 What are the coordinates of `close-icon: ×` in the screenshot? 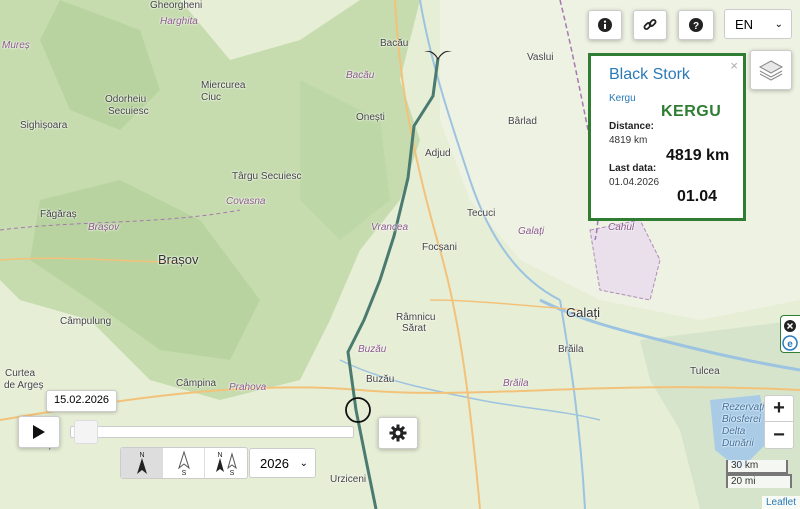 It's located at (734, 65).